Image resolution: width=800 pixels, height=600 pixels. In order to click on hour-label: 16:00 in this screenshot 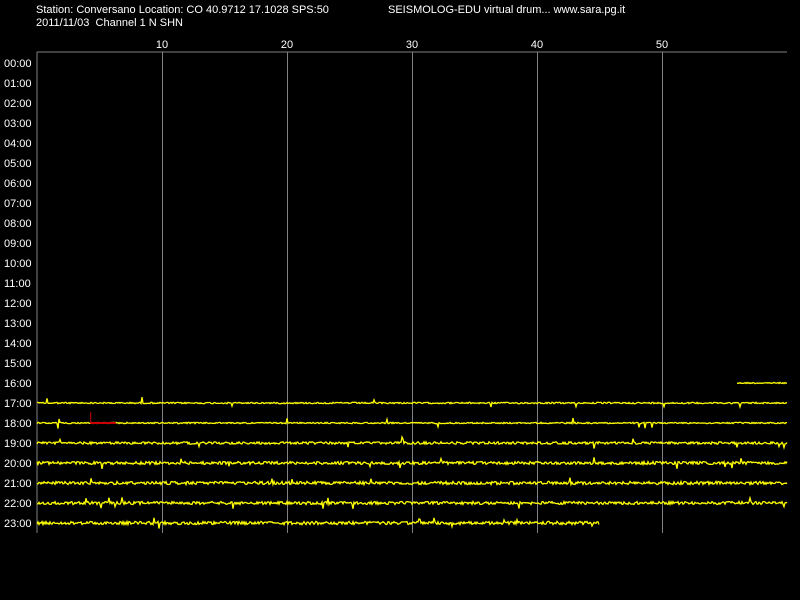, I will do `click(18, 384)`.